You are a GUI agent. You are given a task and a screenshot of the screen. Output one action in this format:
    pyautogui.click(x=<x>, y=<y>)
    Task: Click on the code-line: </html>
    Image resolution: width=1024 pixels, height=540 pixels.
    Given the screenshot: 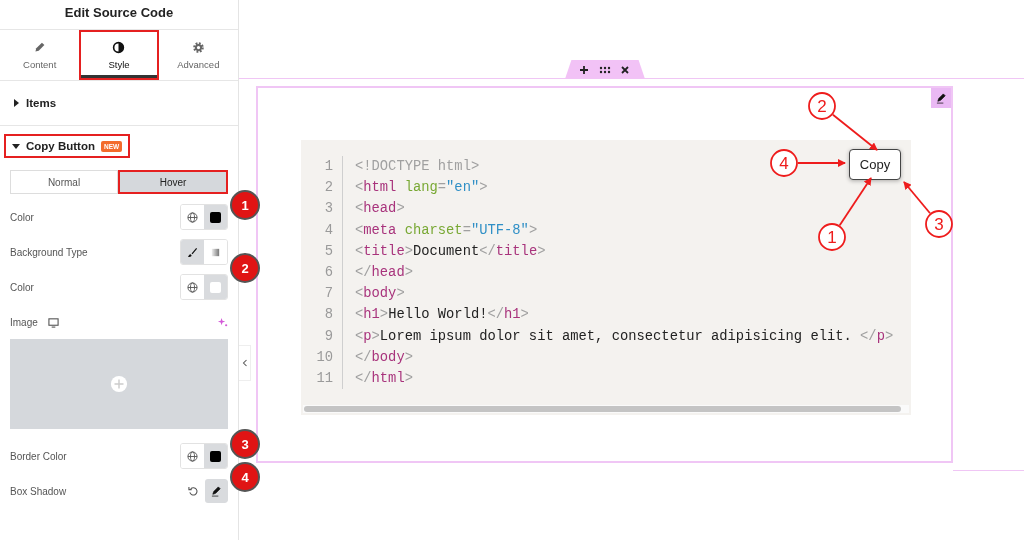 What is the action you would take?
    pyautogui.click(x=383, y=378)
    